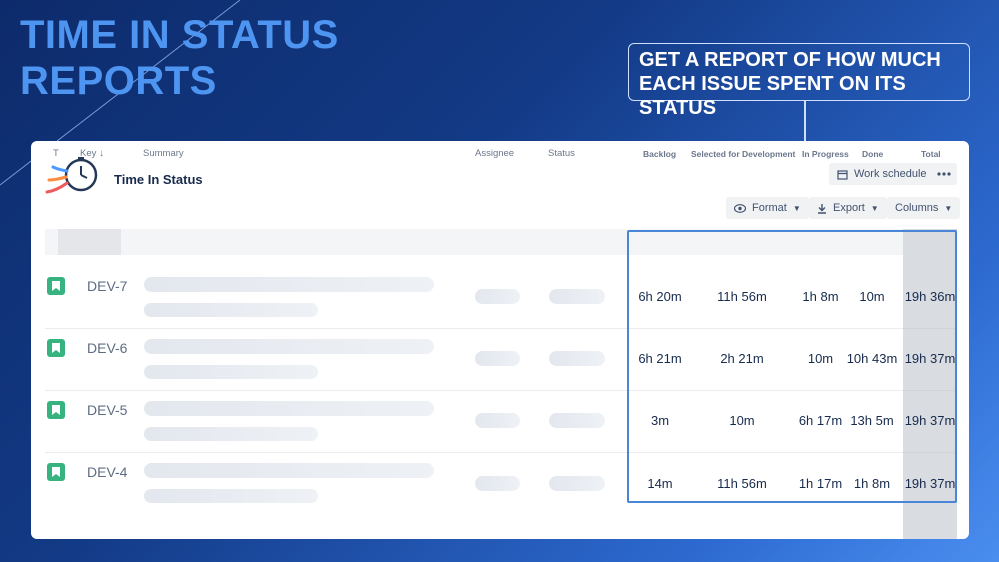 The height and width of the screenshot is (562, 999). What do you see at coordinates (742, 420) in the screenshot?
I see `selected-time: 10m` at bounding box center [742, 420].